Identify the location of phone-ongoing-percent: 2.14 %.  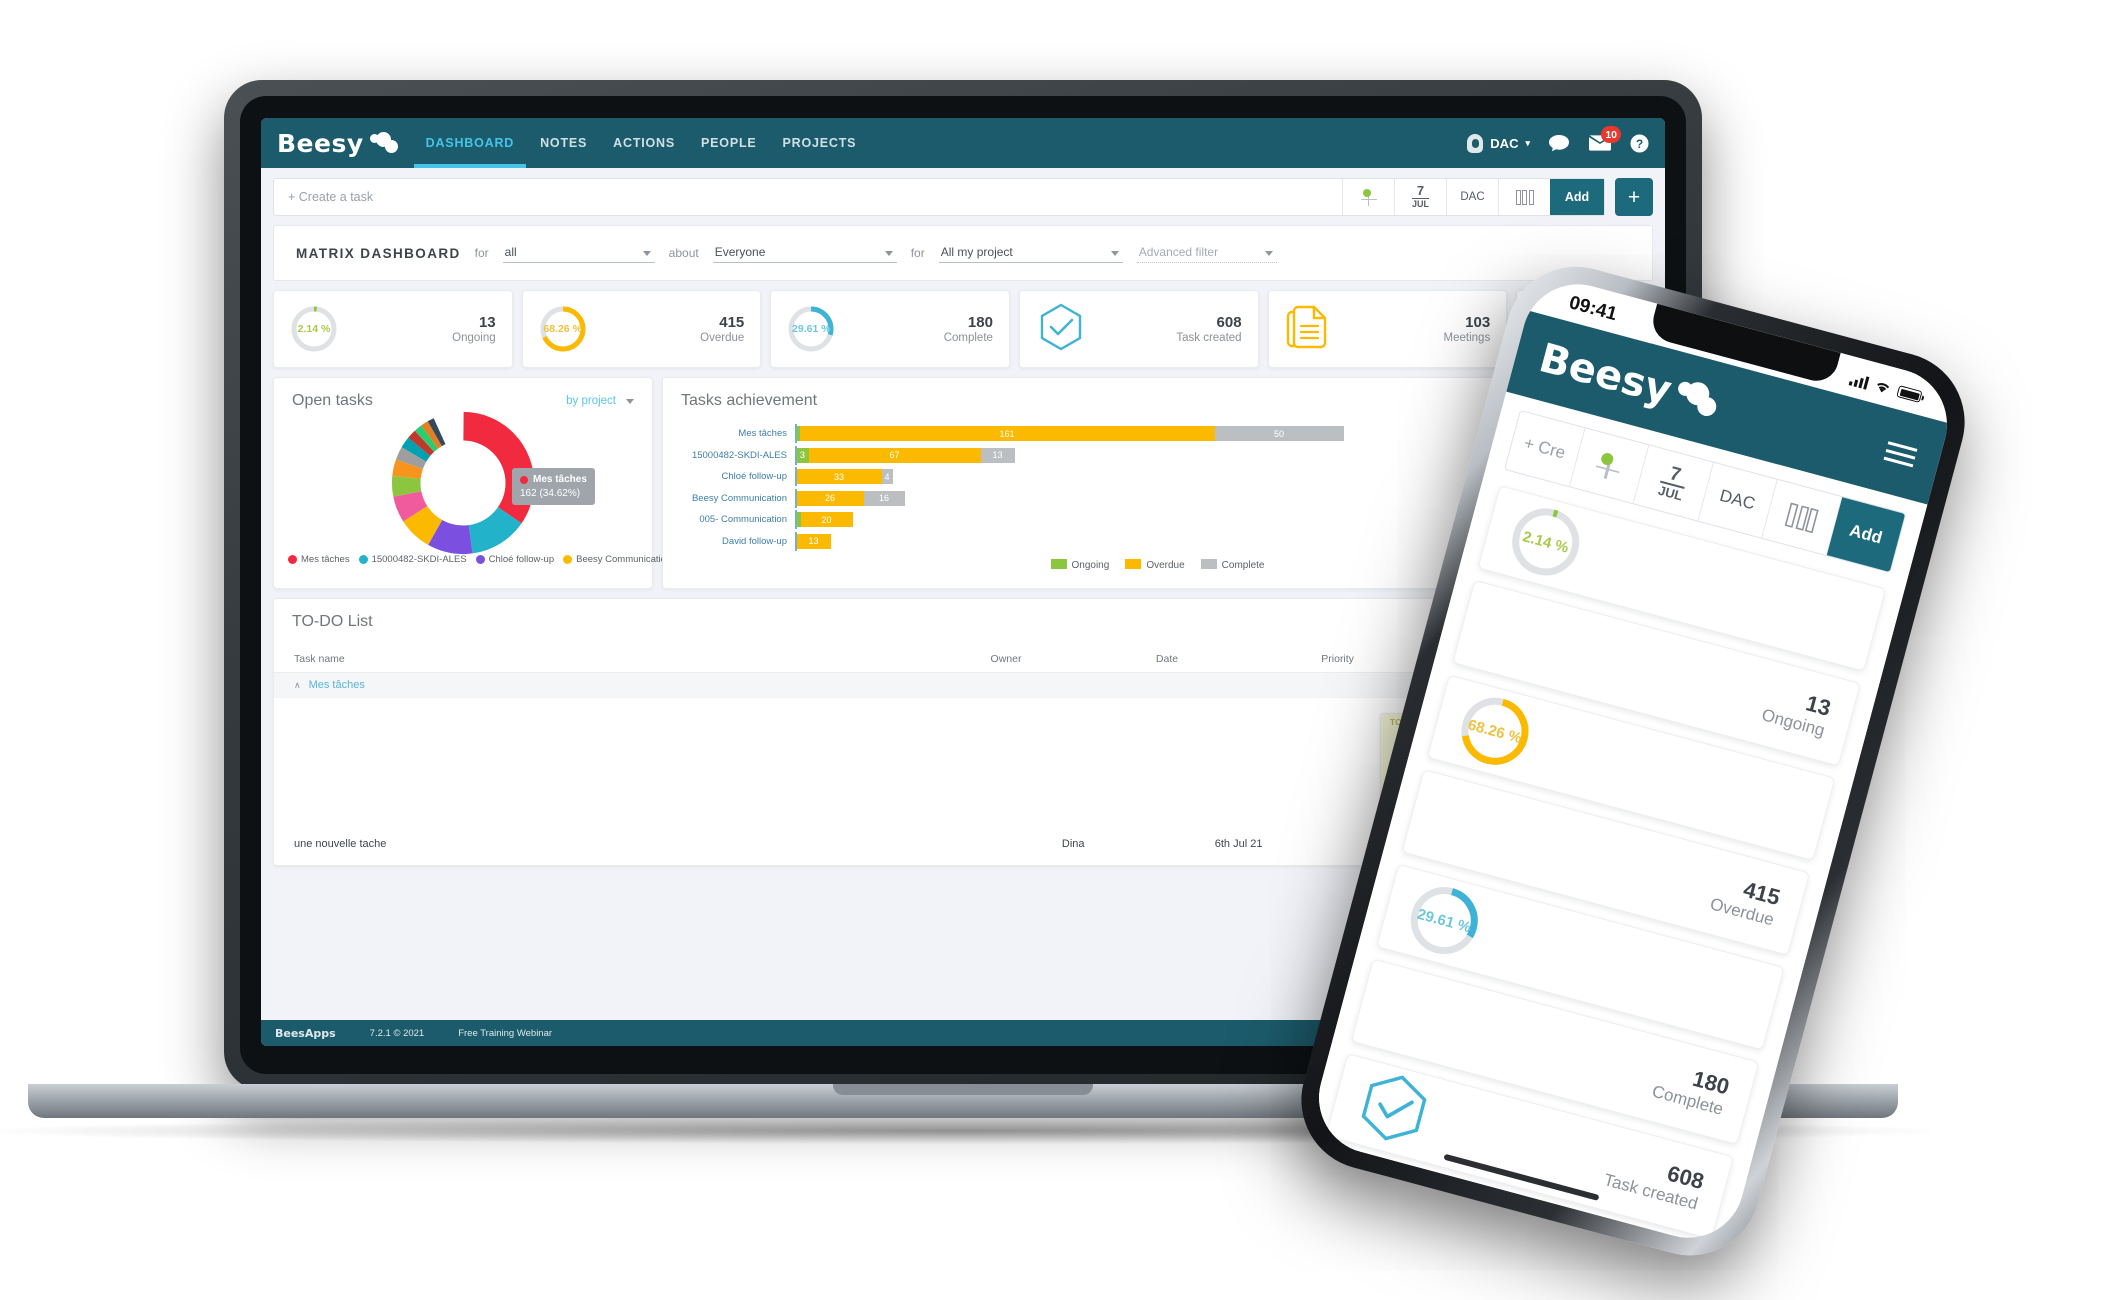
(1545, 542).